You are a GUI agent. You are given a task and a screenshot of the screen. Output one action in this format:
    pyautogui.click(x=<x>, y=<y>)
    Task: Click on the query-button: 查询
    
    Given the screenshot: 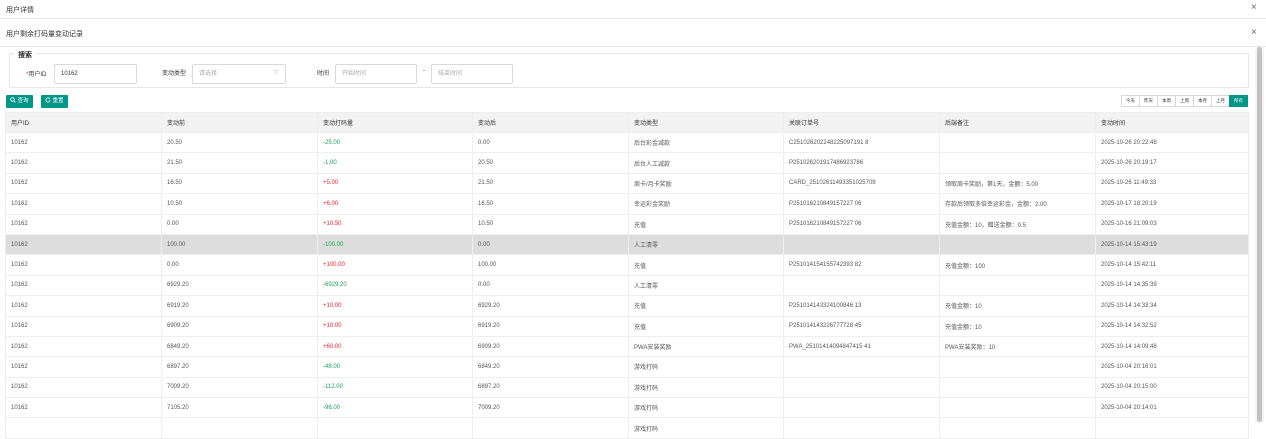 What is the action you would take?
    pyautogui.click(x=19, y=101)
    